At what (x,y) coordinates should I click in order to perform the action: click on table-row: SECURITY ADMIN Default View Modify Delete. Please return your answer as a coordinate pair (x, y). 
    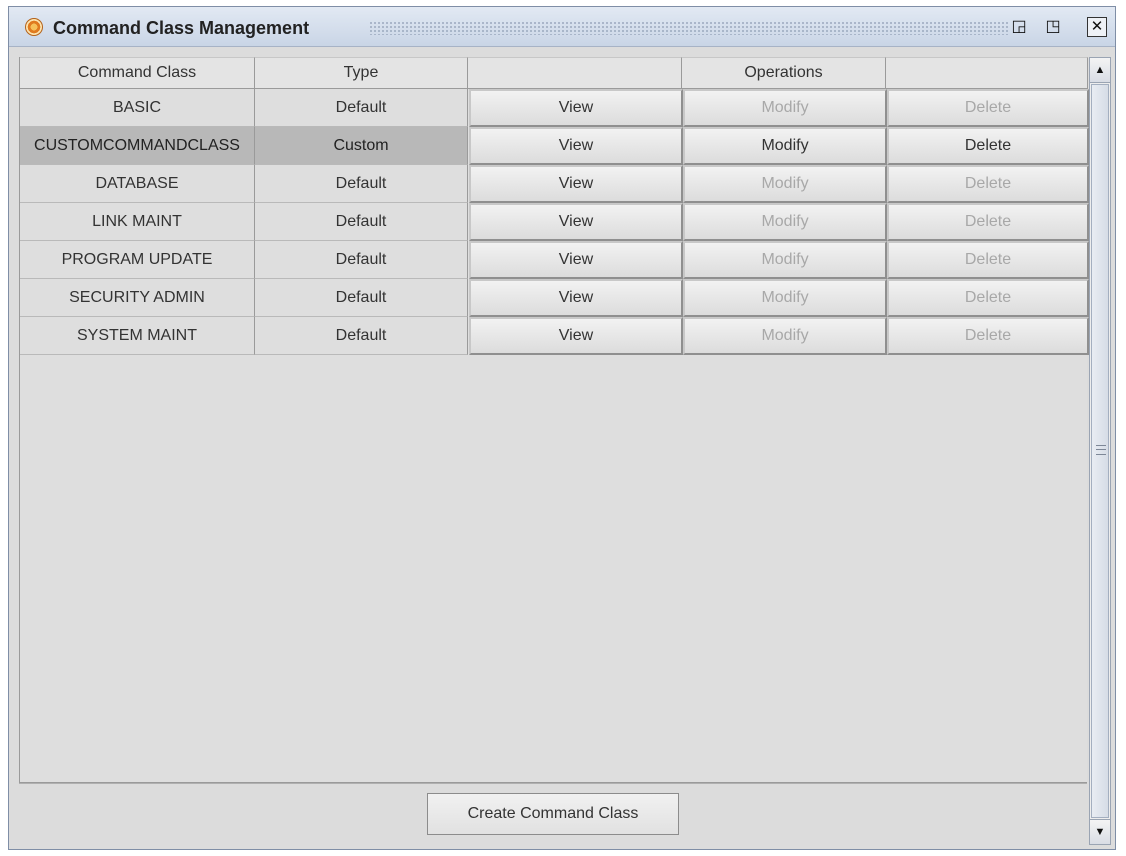
    Looking at the image, I should click on (554, 298).